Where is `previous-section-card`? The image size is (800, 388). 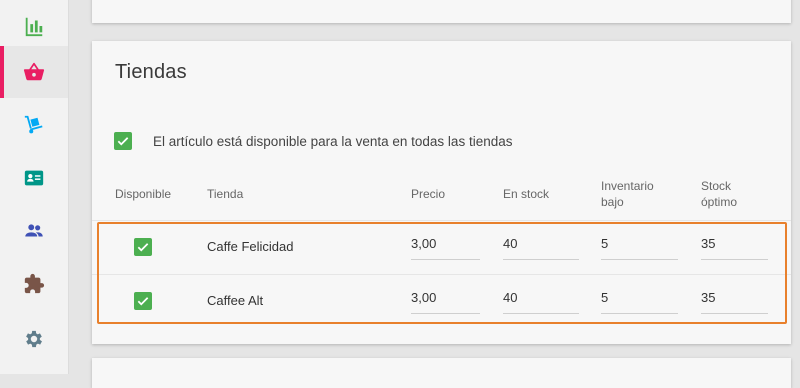
previous-section-card is located at coordinates (441, 11).